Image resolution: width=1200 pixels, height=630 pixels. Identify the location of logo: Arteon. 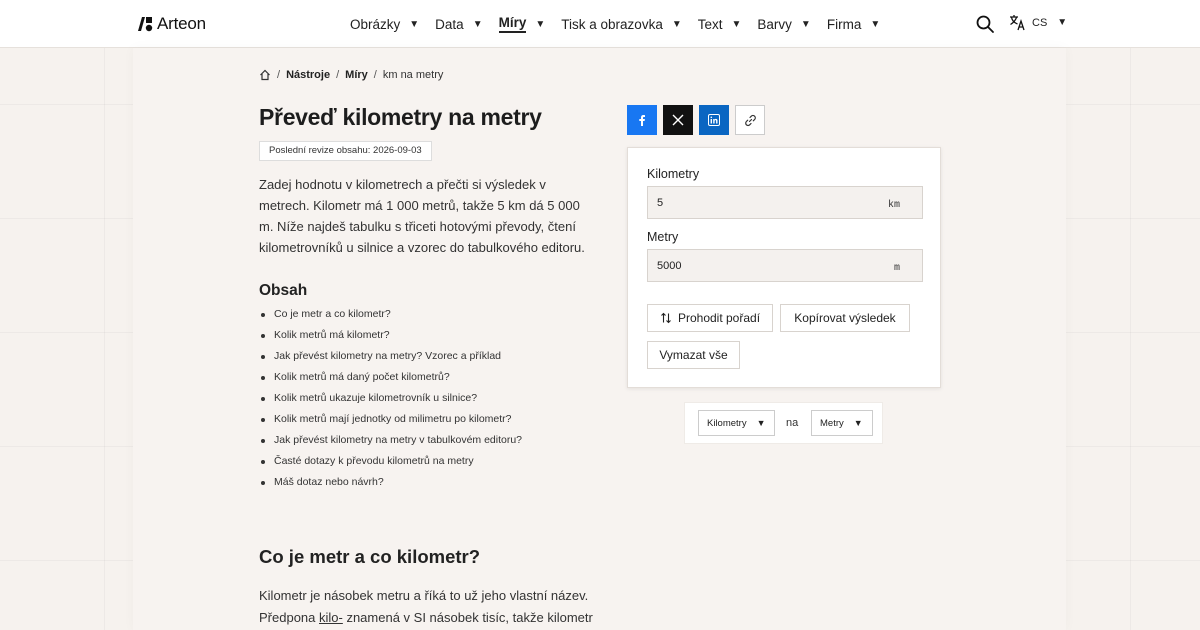
(171, 24).